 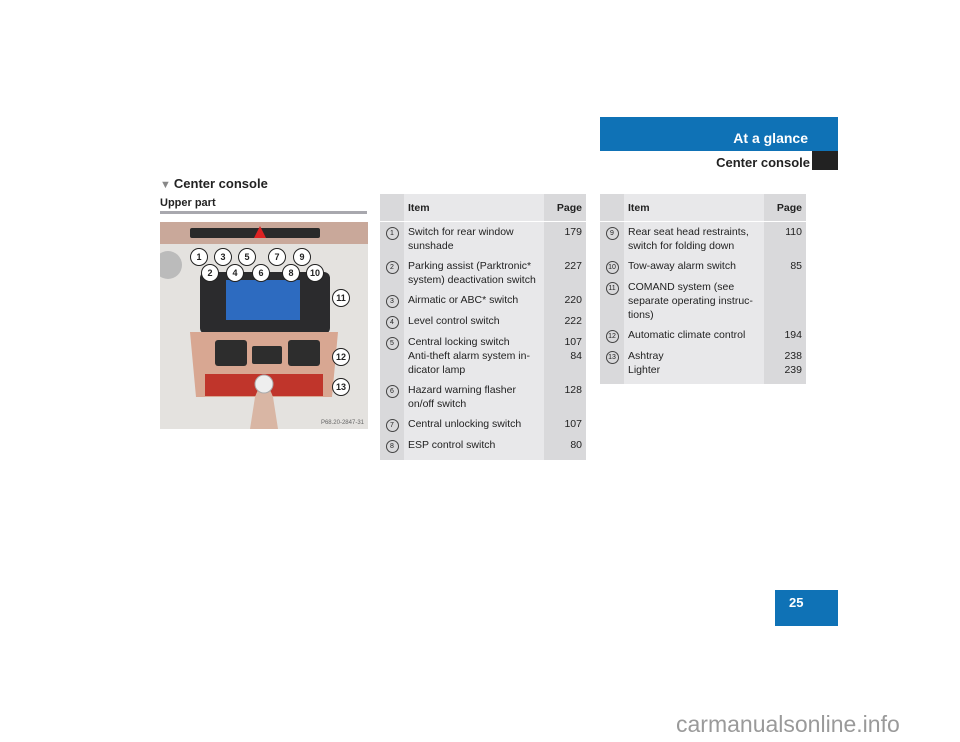 What do you see at coordinates (474, 300) in the screenshot?
I see `item-label: Airmatic or ABC* switch` at bounding box center [474, 300].